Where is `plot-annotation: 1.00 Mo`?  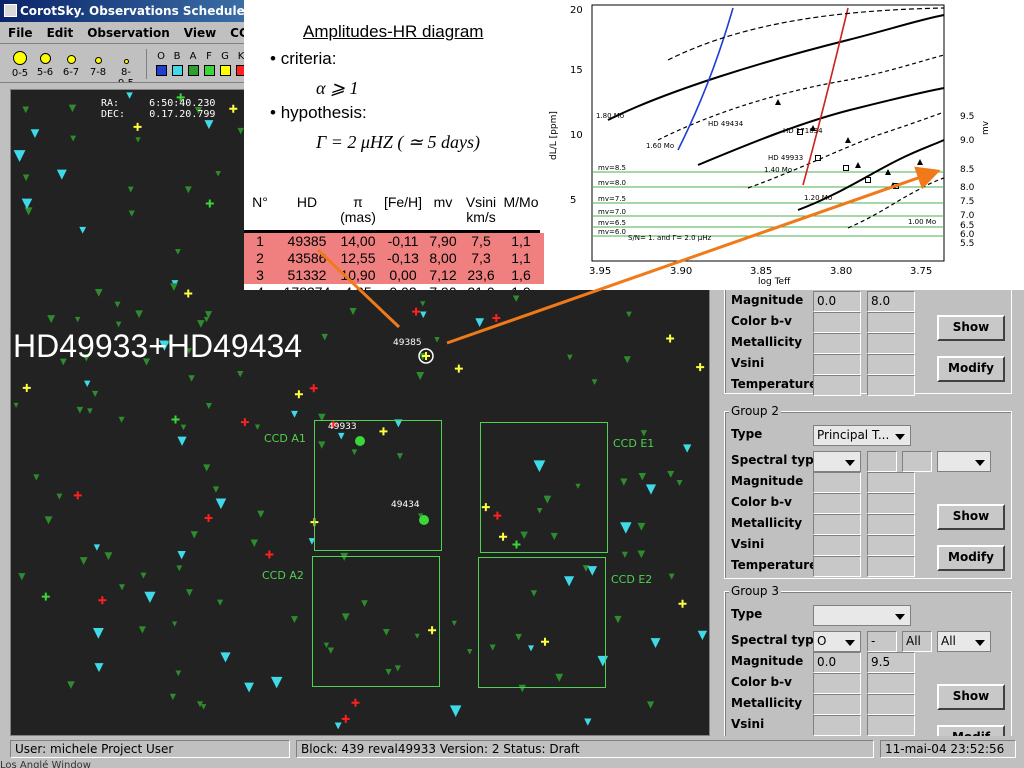
plot-annotation: 1.00 Mo is located at coordinates (922, 222).